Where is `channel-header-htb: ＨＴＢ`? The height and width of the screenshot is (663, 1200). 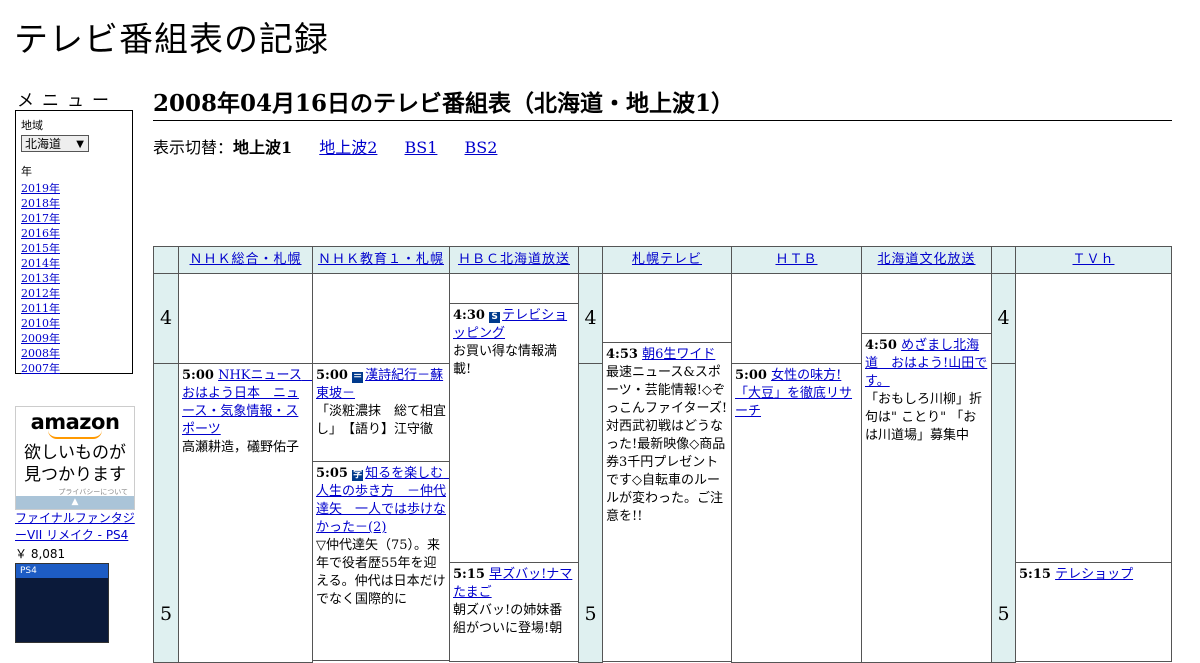 channel-header-htb: ＨＴＢ is located at coordinates (796, 260).